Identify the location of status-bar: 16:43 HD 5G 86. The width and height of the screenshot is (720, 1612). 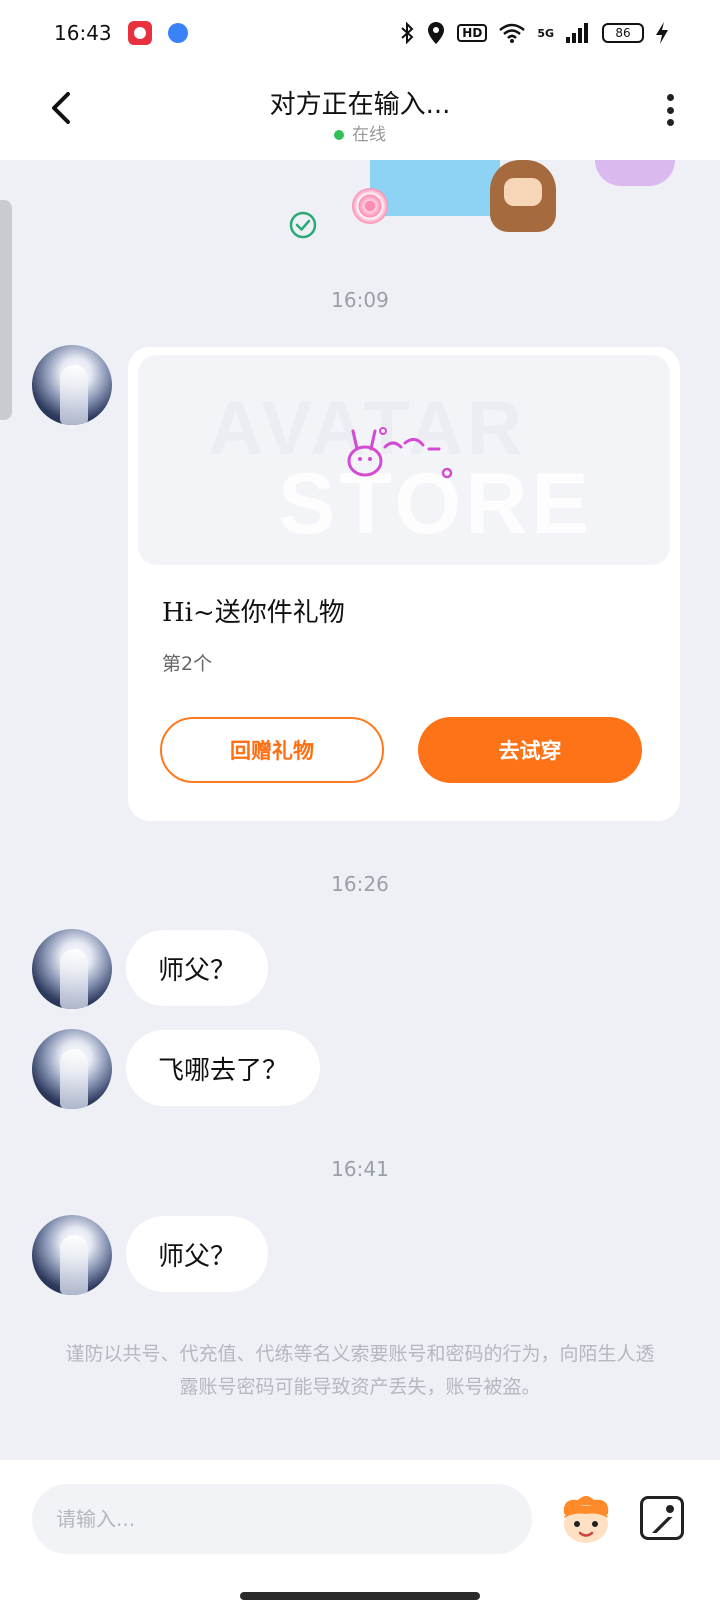
(360, 33).